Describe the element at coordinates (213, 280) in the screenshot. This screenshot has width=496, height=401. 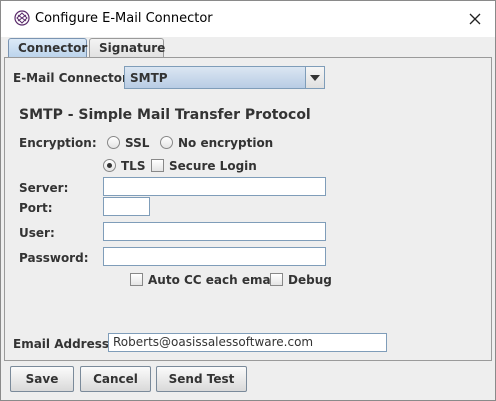
I see `auto-cc-label: Auto CC each email` at that location.